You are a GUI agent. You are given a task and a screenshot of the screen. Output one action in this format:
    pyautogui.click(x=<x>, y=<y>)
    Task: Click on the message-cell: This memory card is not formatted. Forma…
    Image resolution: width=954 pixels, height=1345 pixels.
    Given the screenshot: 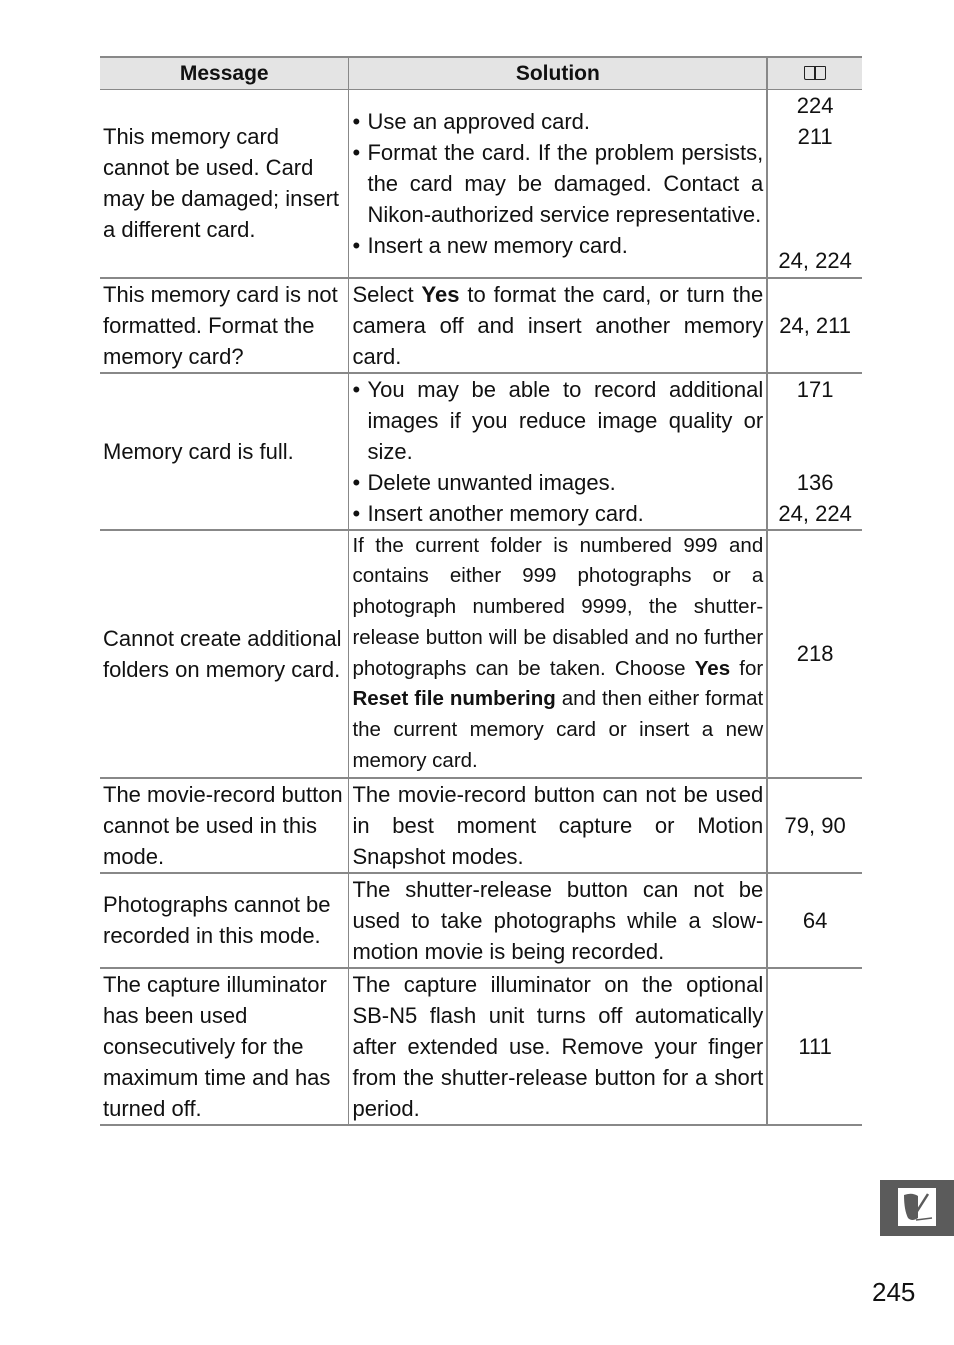 What is the action you would take?
    pyautogui.click(x=224, y=325)
    